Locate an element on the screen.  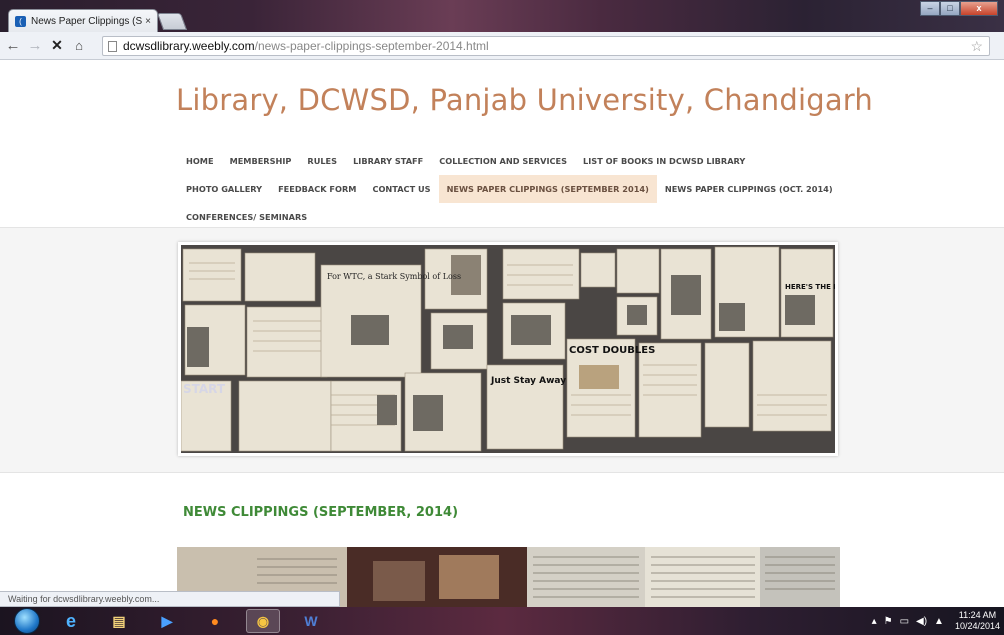
back-arrow-icon: ← is located at coordinates (13, 45).